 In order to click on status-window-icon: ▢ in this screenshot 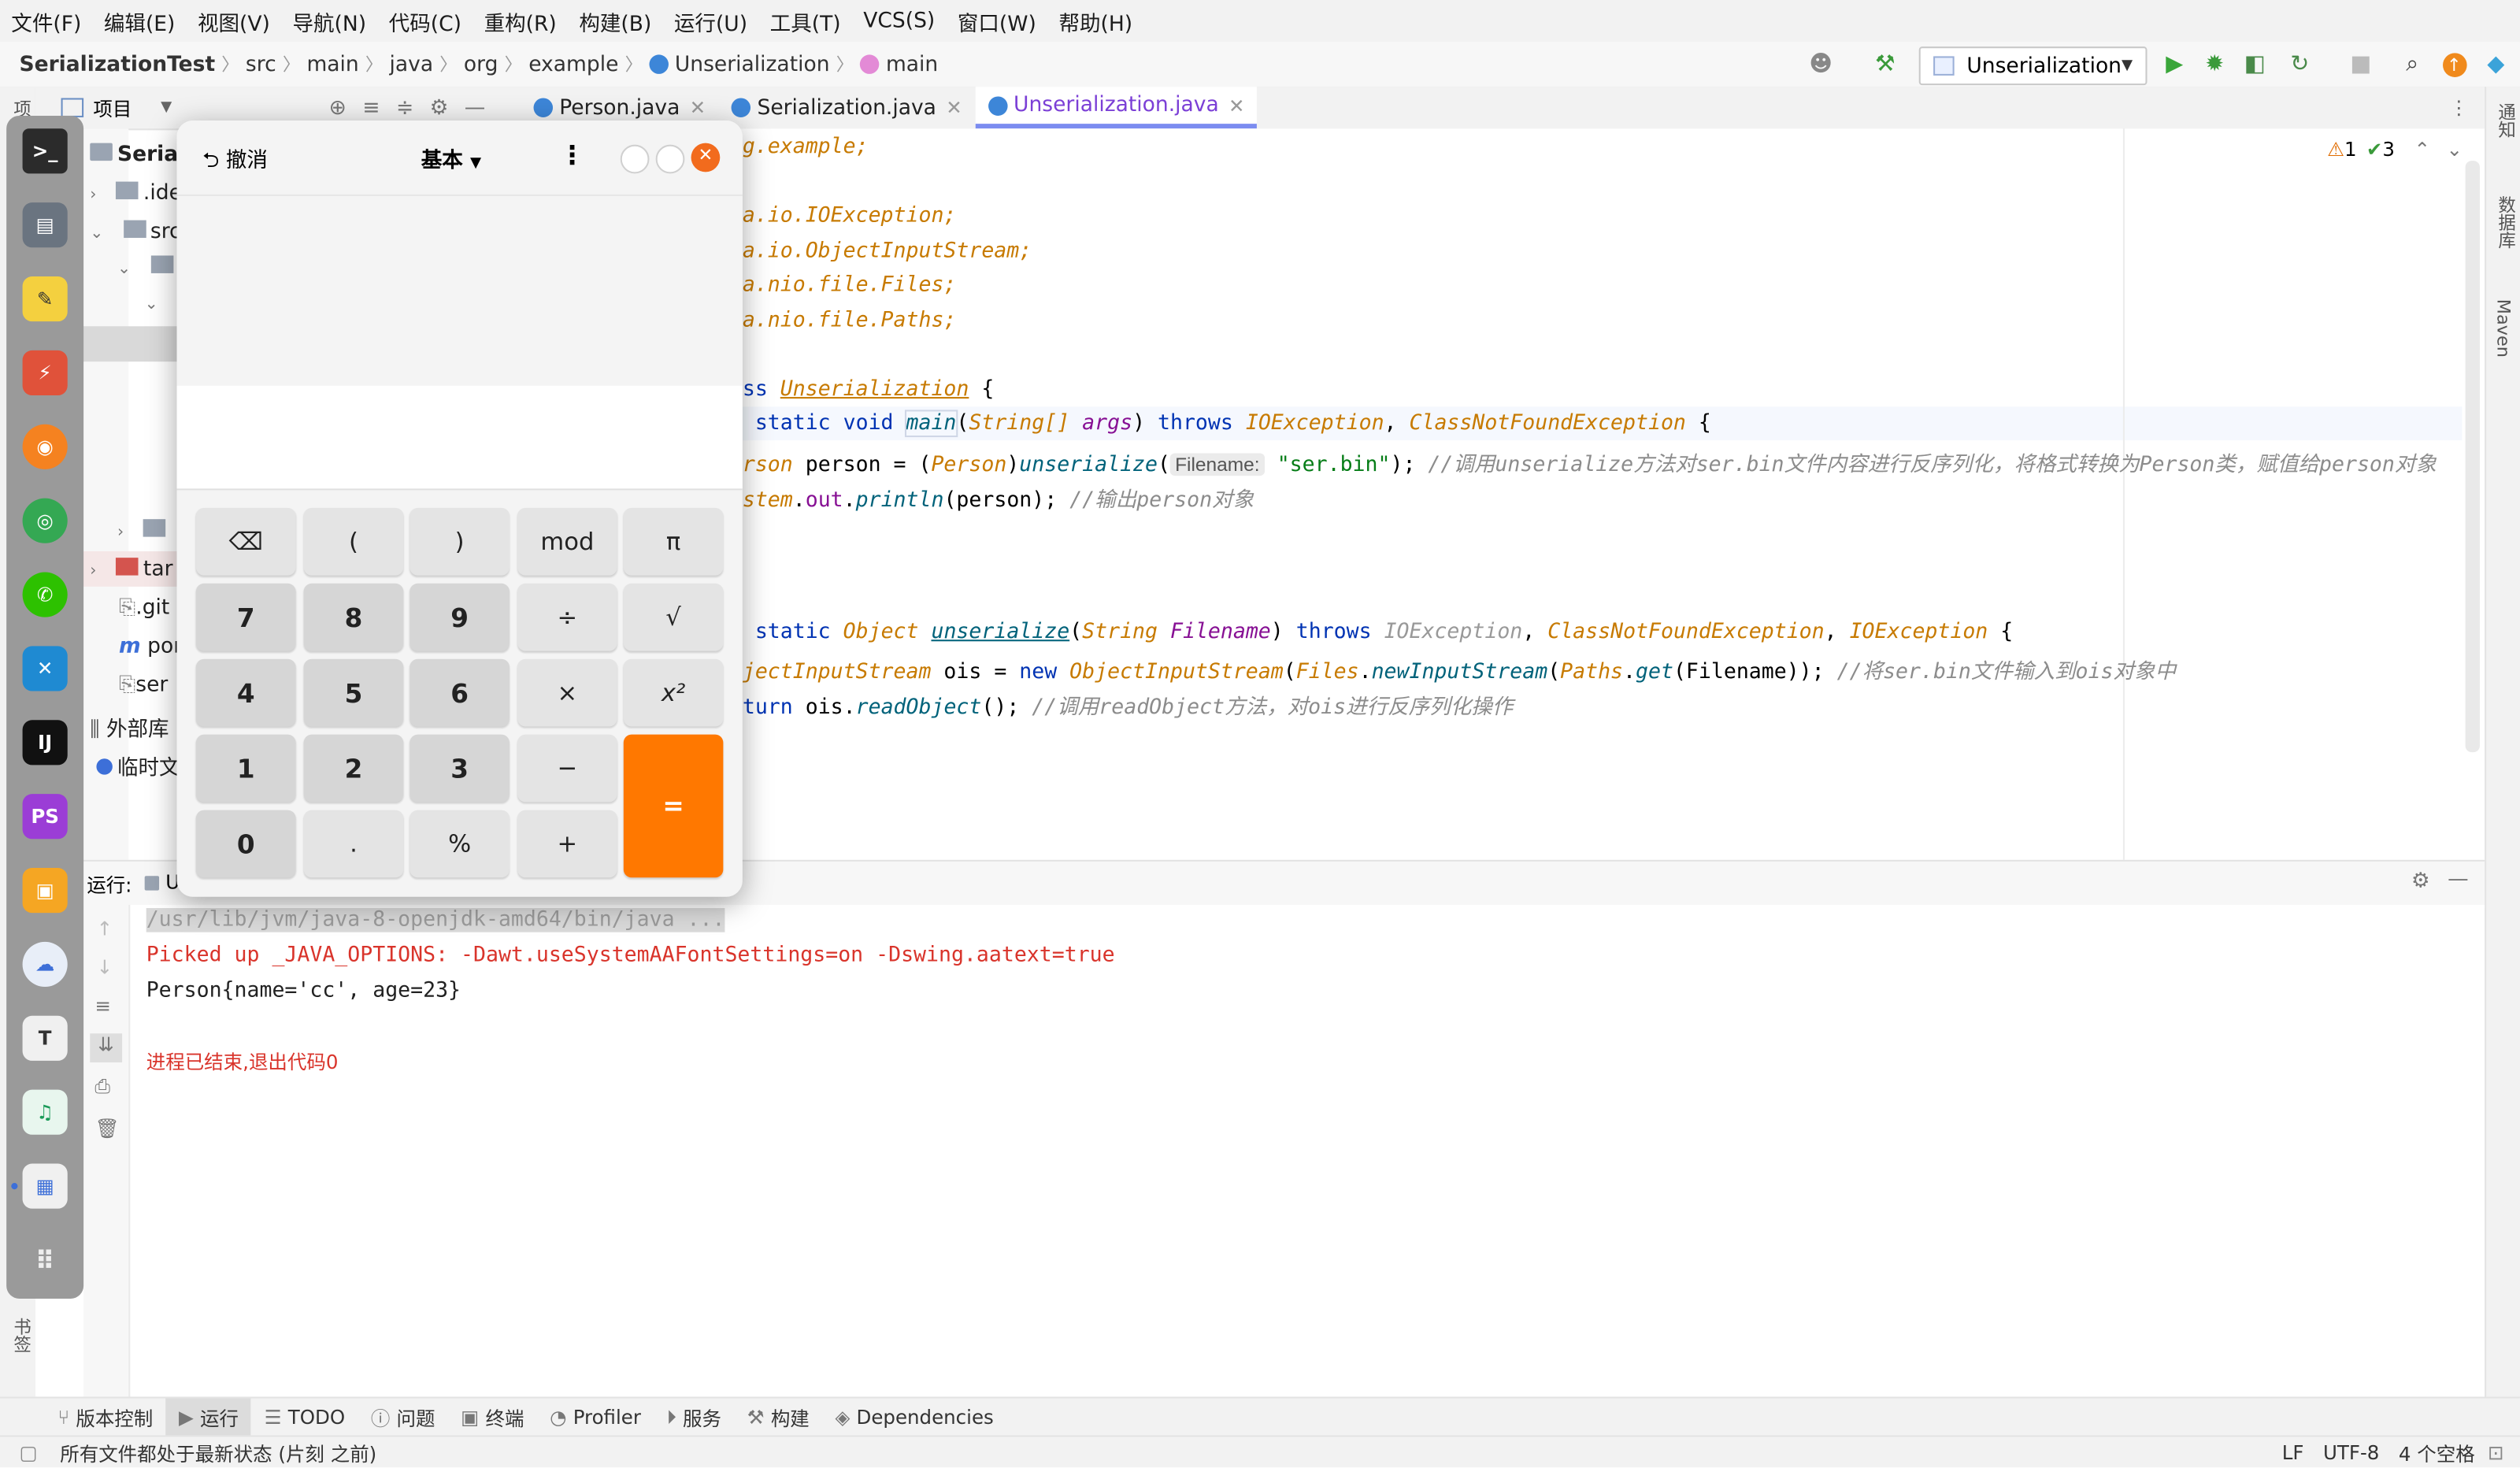, I will do `click(28, 1453)`.